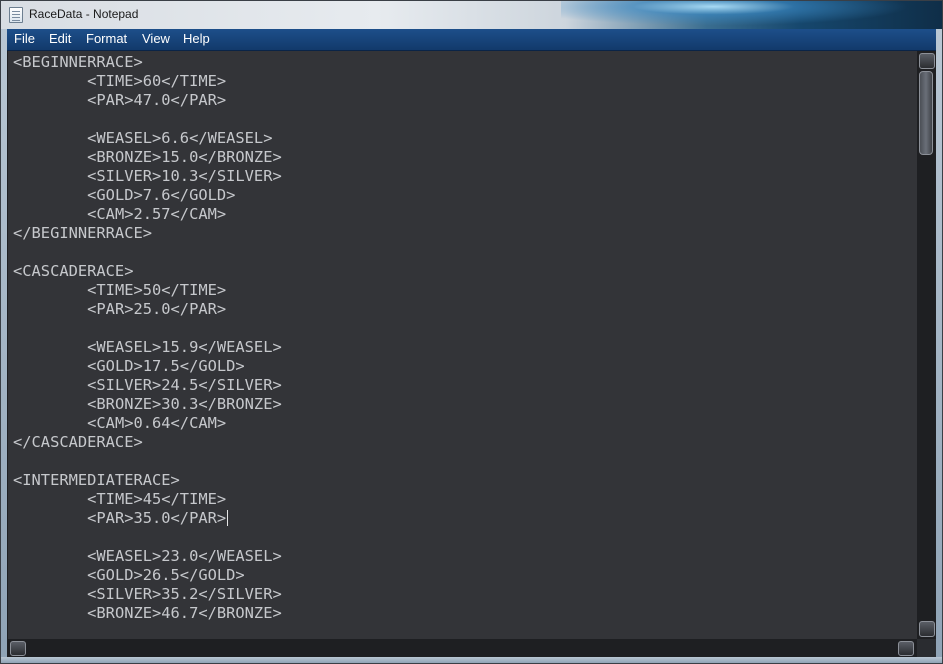 The image size is (943, 664). Describe the element at coordinates (926, 345) in the screenshot. I see `vertical-scrollbar` at that location.